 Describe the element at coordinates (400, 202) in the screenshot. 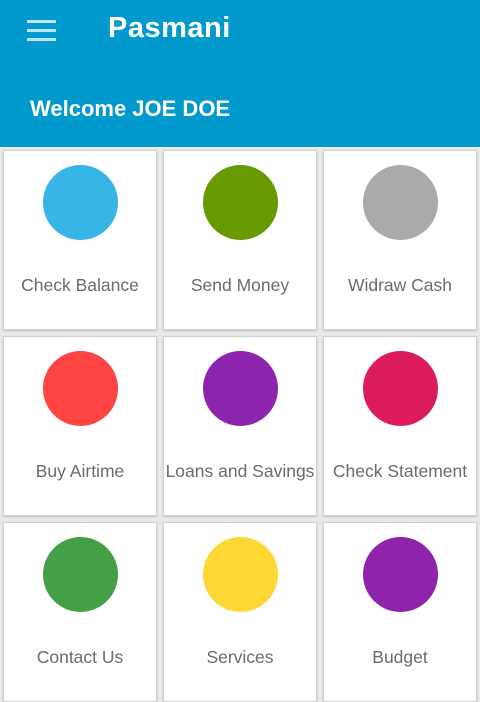

I see `withdraw-cash-icon` at that location.